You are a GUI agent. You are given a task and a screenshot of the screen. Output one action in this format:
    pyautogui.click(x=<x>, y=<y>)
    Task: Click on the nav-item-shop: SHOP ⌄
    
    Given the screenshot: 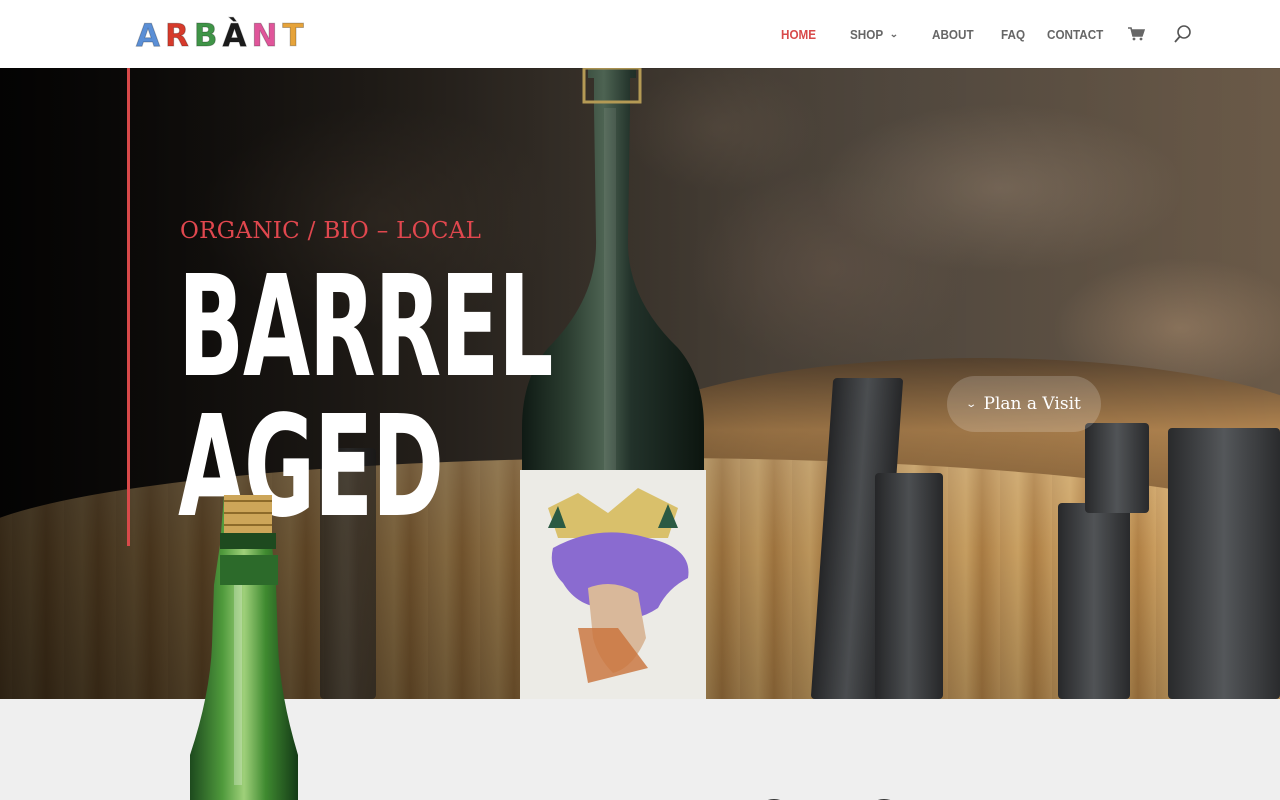 What is the action you would take?
    pyautogui.click(x=874, y=34)
    